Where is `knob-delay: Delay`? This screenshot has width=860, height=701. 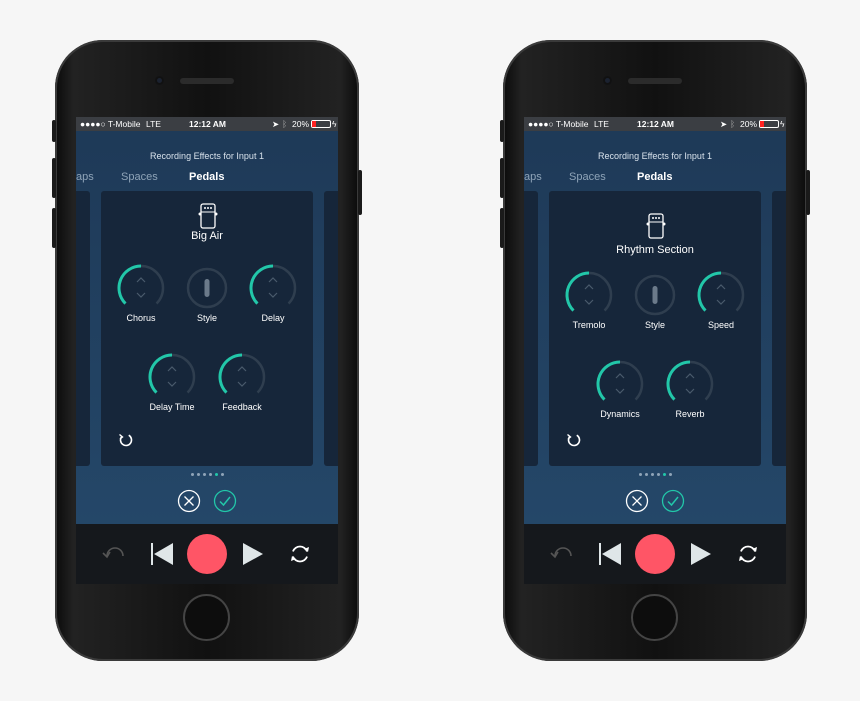 knob-delay: Delay is located at coordinates (273, 294).